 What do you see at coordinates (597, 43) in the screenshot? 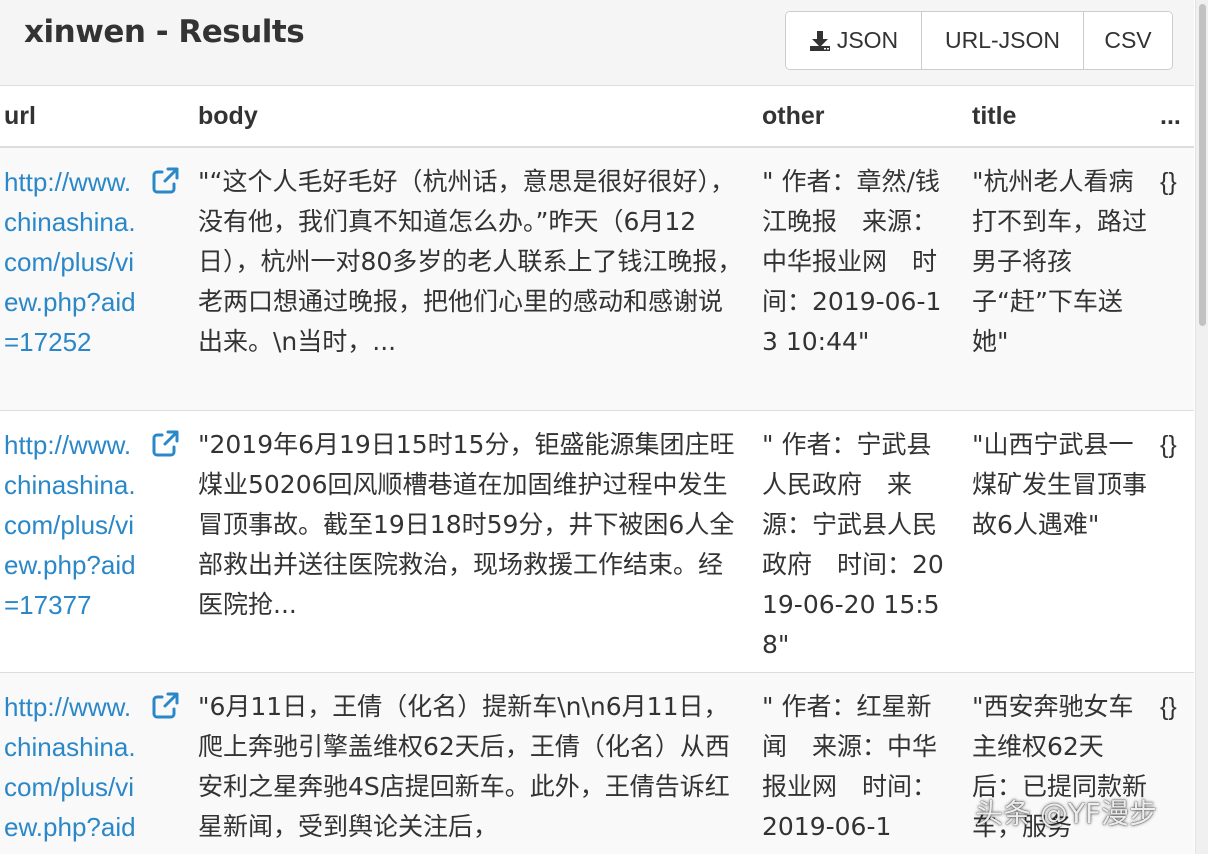
I see `page-header: xinwen - Results JSON URL-JSON CSV` at bounding box center [597, 43].